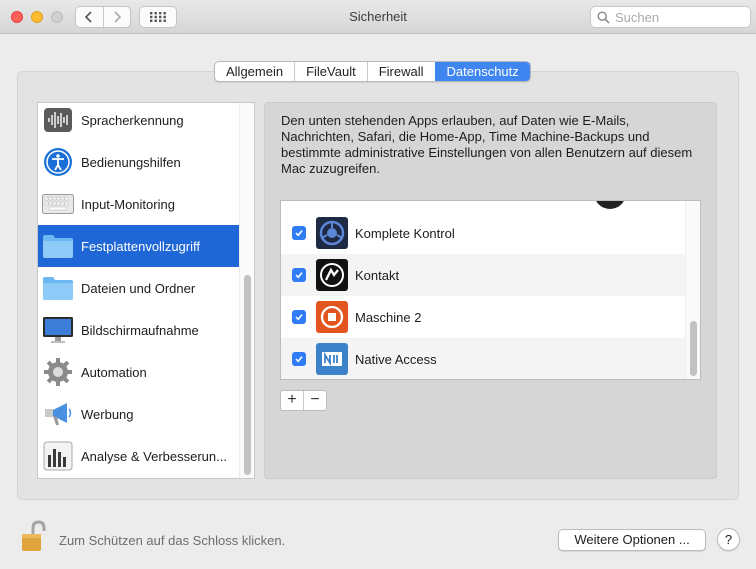  I want to click on lock-hint-text: Zum Schützen auf das Schloss klicken., so click(172, 540).